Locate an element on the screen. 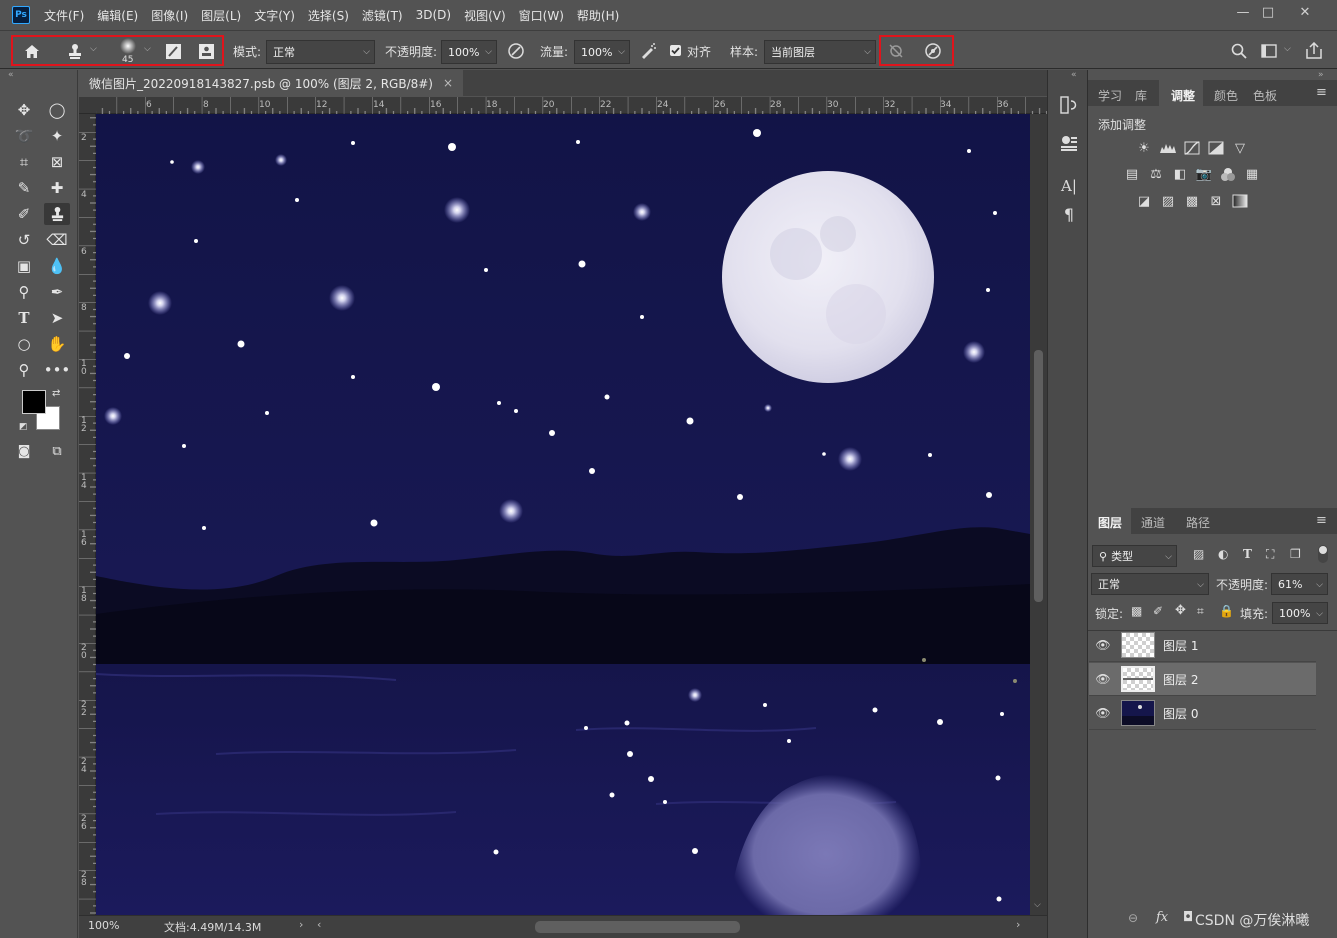  close-tab-icon: × is located at coordinates (448, 83).